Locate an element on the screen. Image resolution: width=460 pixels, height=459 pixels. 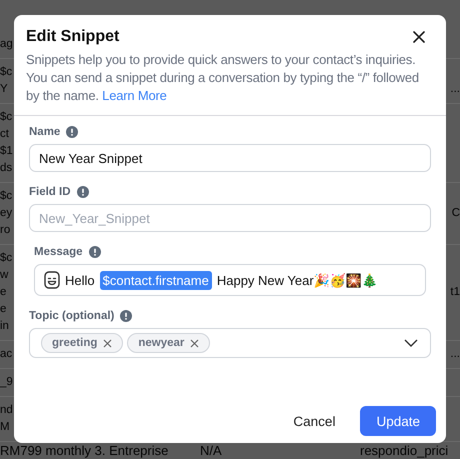
table-text: Y is located at coordinates (4, 89).